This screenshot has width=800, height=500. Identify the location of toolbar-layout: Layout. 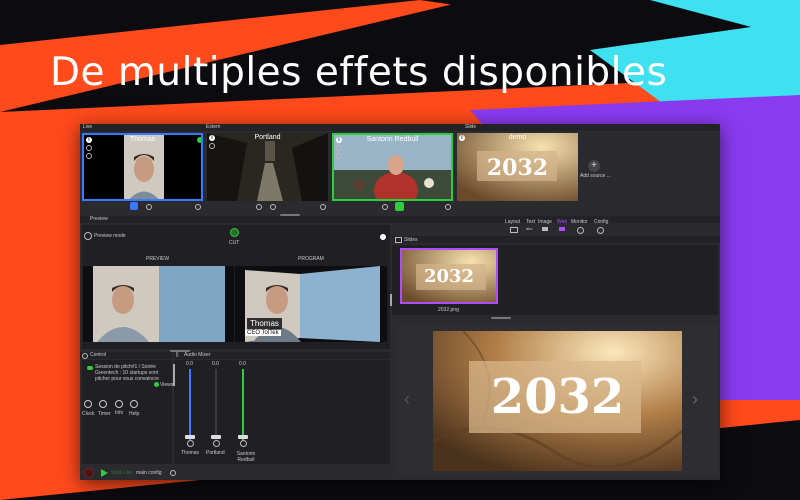
(512, 222).